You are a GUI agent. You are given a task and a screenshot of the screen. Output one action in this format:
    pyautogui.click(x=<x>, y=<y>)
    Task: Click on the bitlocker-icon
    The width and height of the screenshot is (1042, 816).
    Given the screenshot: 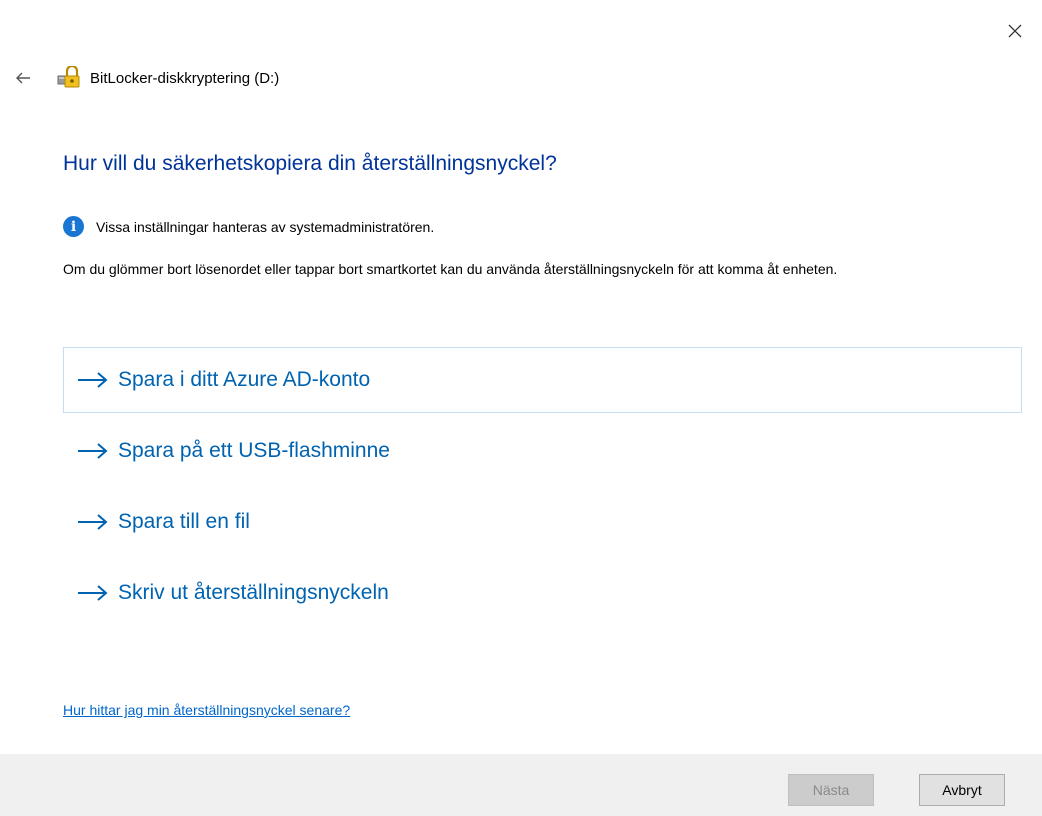 What is the action you would take?
    pyautogui.click(x=70, y=78)
    